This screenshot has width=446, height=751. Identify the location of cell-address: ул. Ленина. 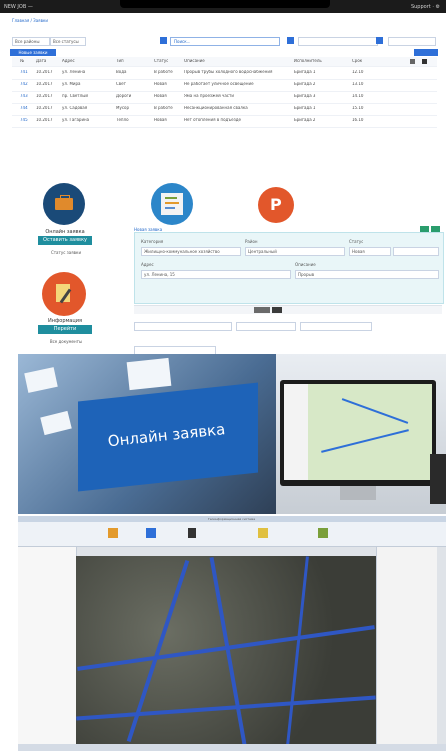
(74, 72).